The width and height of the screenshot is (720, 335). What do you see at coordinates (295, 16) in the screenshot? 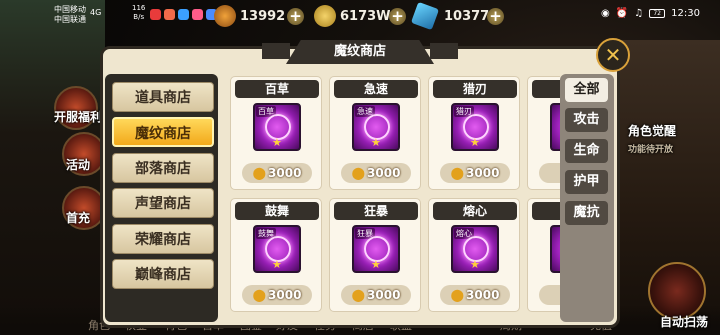
I see `energy-add-button: +` at bounding box center [295, 16].